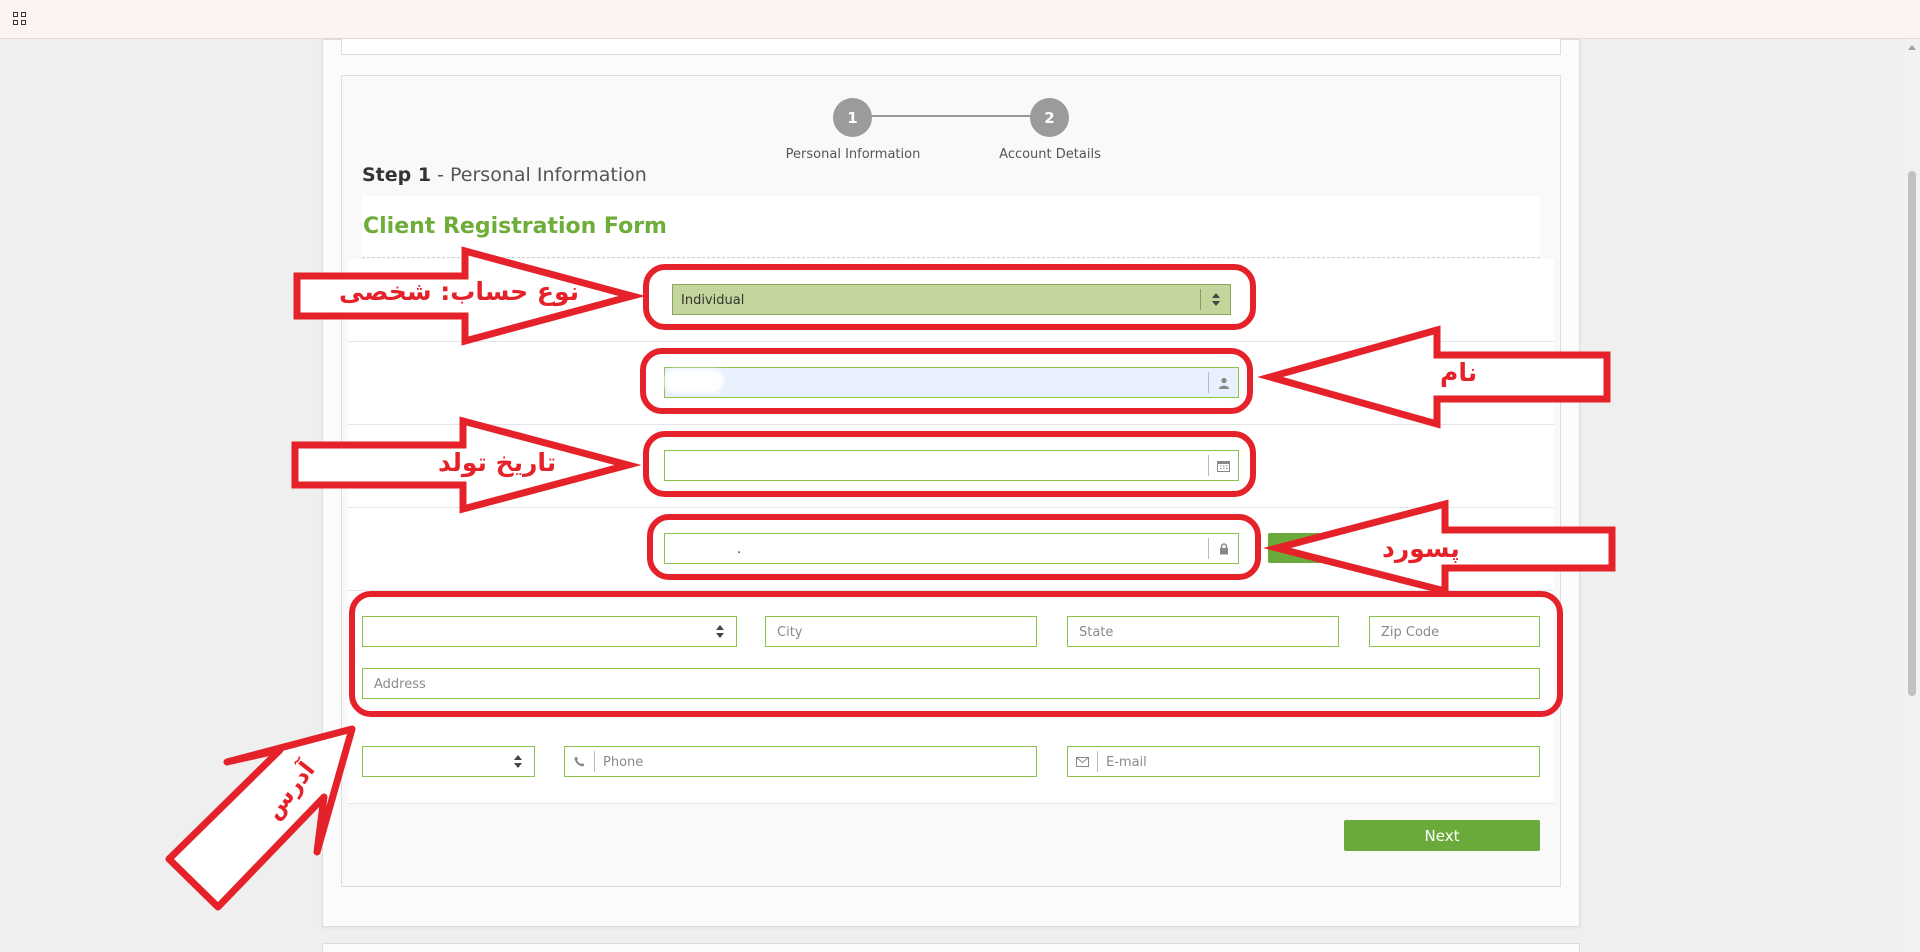 The height and width of the screenshot is (952, 1920). I want to click on email-placeholder: E-mail, so click(1126, 762).